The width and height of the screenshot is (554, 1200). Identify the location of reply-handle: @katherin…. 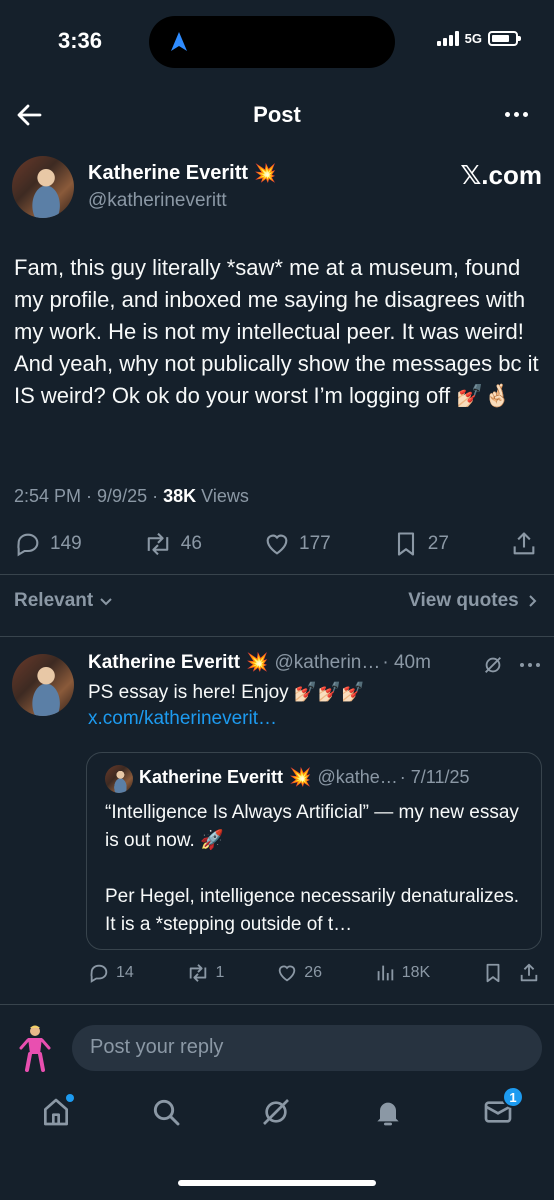
(327, 662).